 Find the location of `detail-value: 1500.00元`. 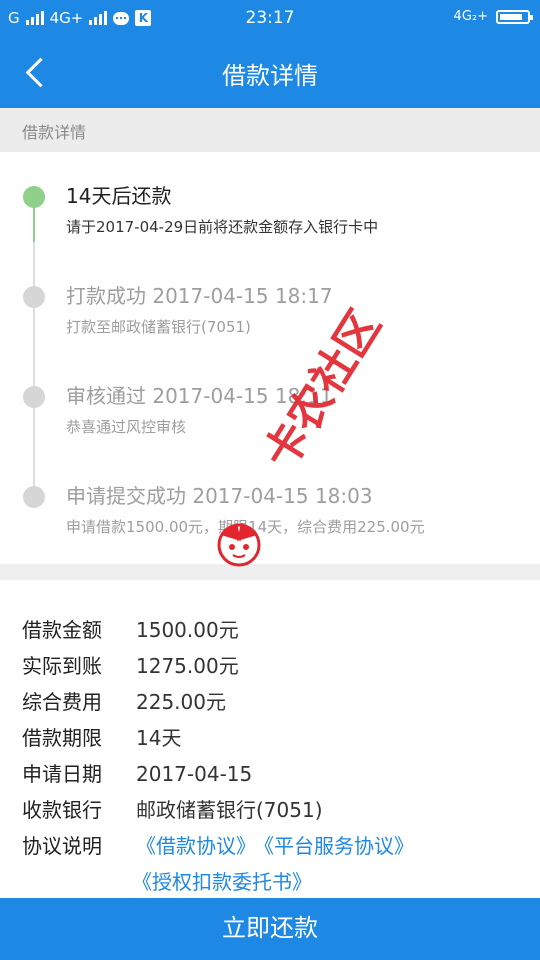

detail-value: 1500.00元 is located at coordinates (187, 630).